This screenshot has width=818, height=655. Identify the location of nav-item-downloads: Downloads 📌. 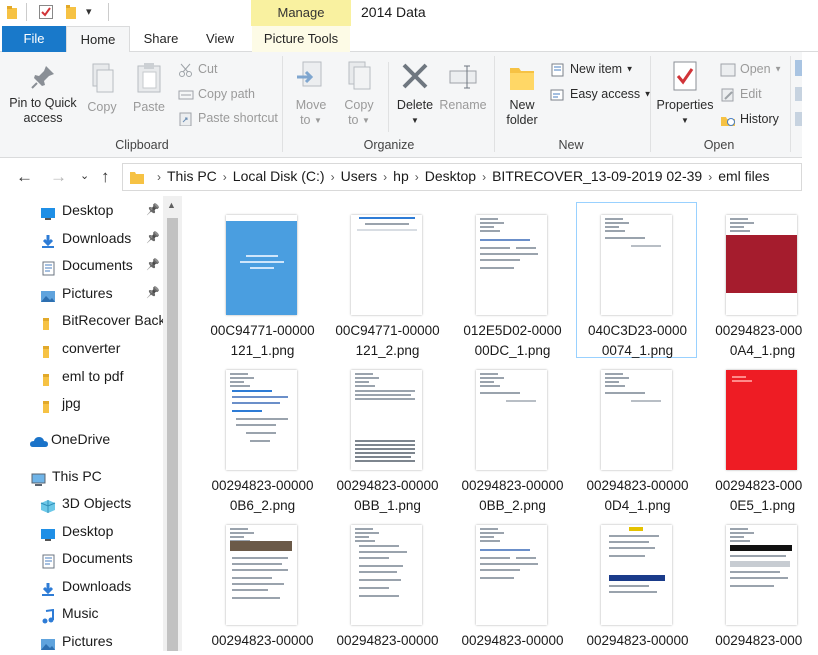
(81, 238).